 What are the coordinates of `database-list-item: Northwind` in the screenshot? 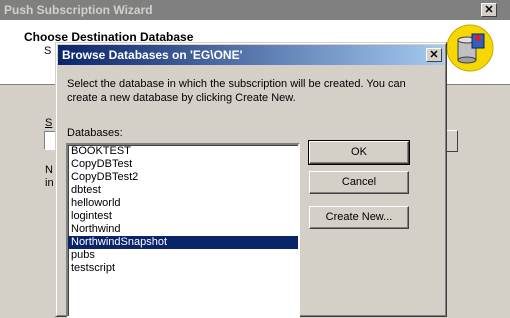 It's located at (183, 229).